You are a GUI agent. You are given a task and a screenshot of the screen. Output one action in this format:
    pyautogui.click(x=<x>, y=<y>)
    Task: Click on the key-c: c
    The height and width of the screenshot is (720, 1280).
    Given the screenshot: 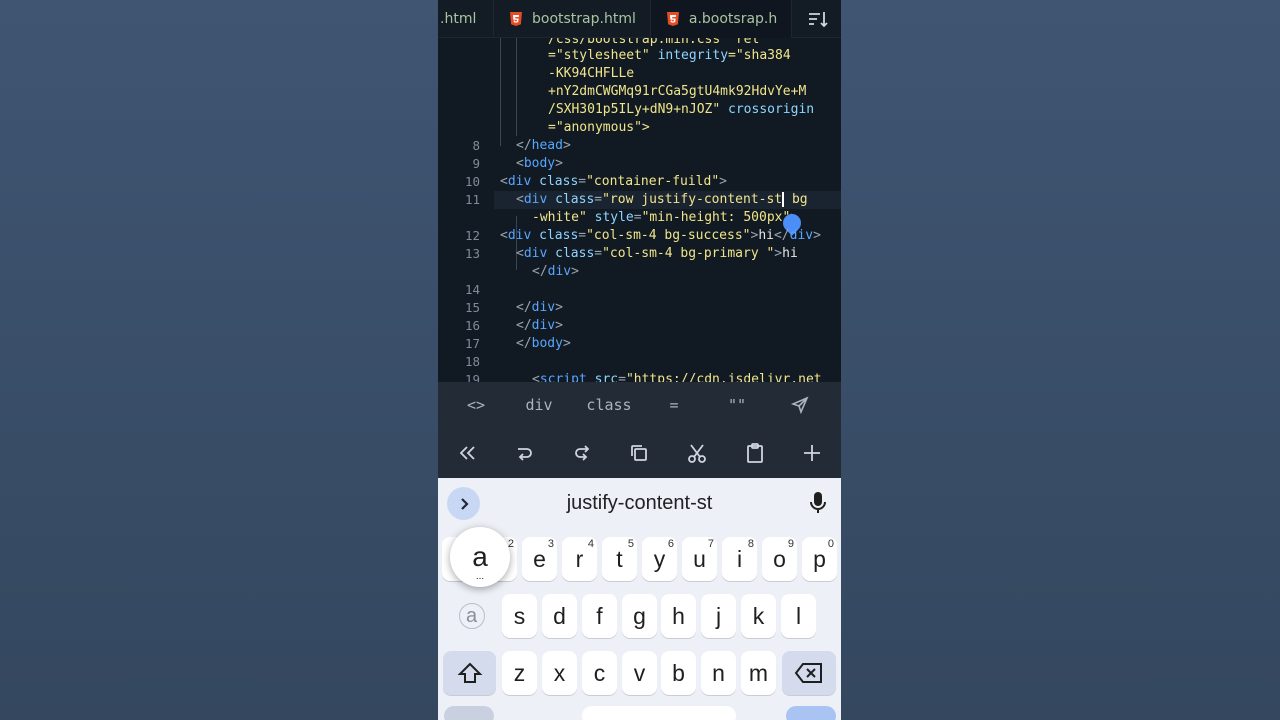 What is the action you would take?
    pyautogui.click(x=599, y=673)
    